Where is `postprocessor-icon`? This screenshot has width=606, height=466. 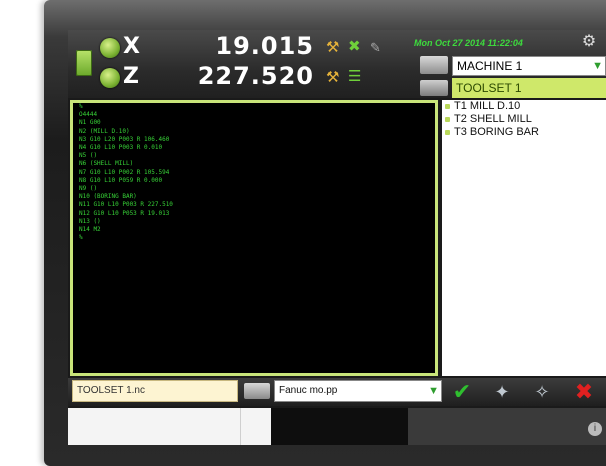 postprocessor-icon is located at coordinates (257, 391).